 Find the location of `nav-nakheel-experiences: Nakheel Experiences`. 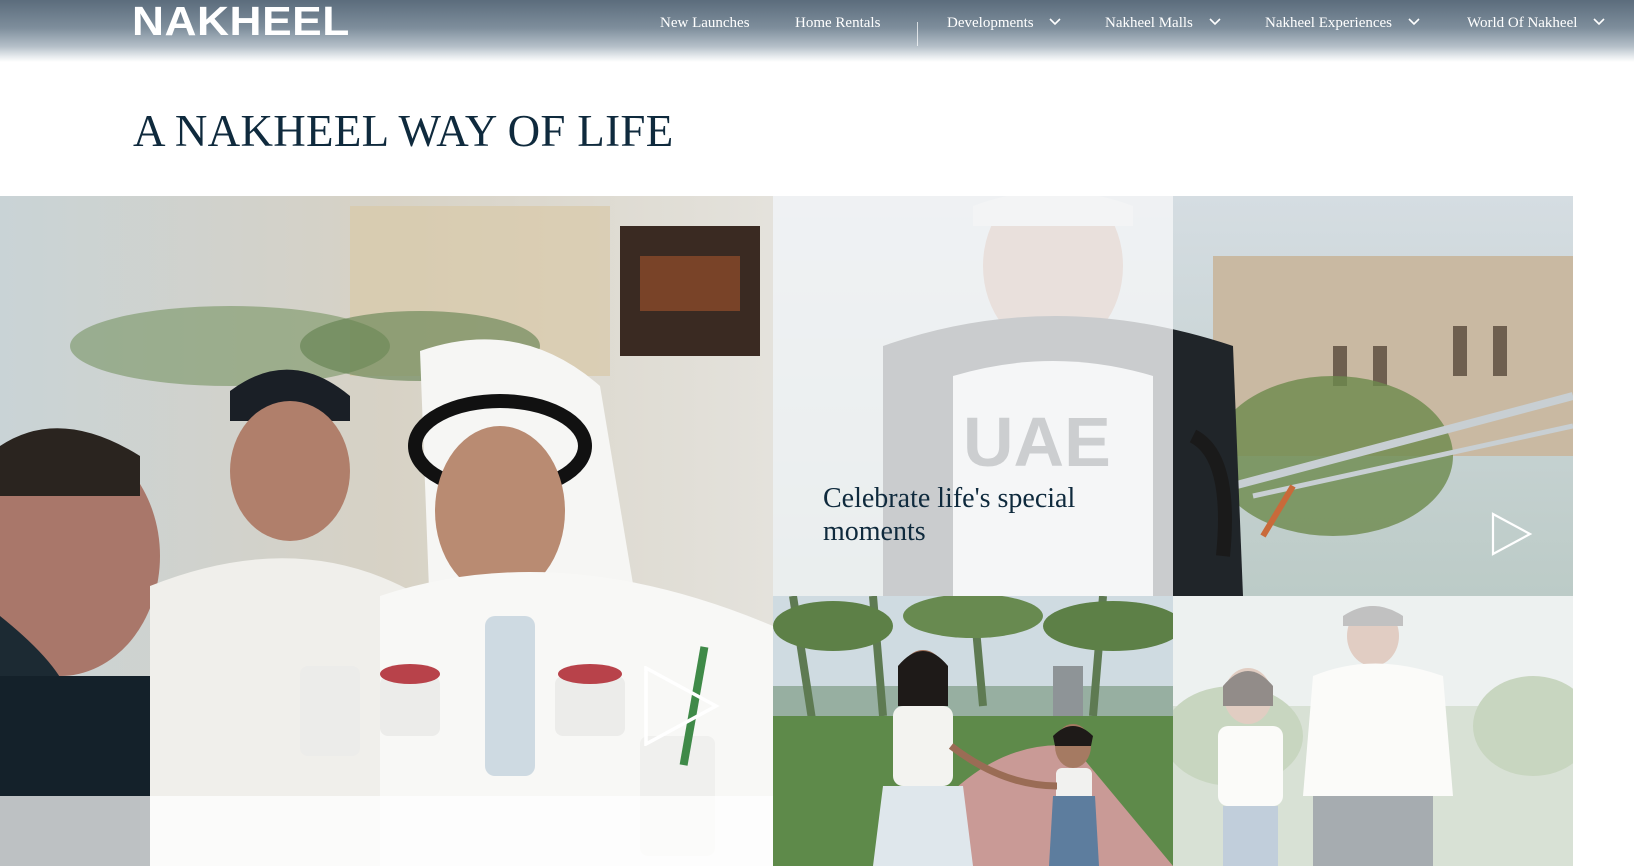

nav-nakheel-experiences: Nakheel Experiences is located at coordinates (1342, 23).